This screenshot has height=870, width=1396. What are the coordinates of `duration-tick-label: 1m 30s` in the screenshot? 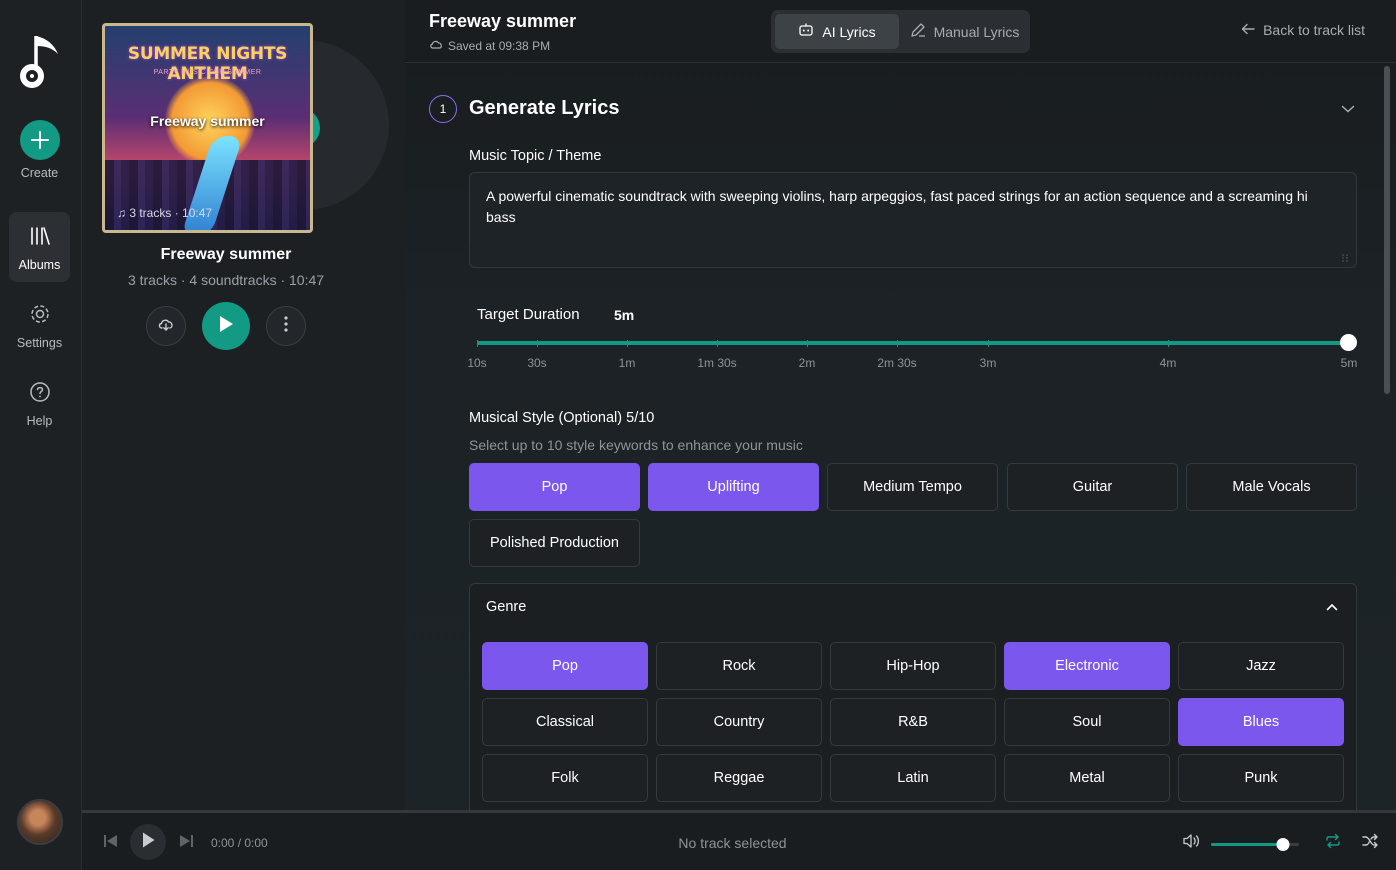 It's located at (716, 363).